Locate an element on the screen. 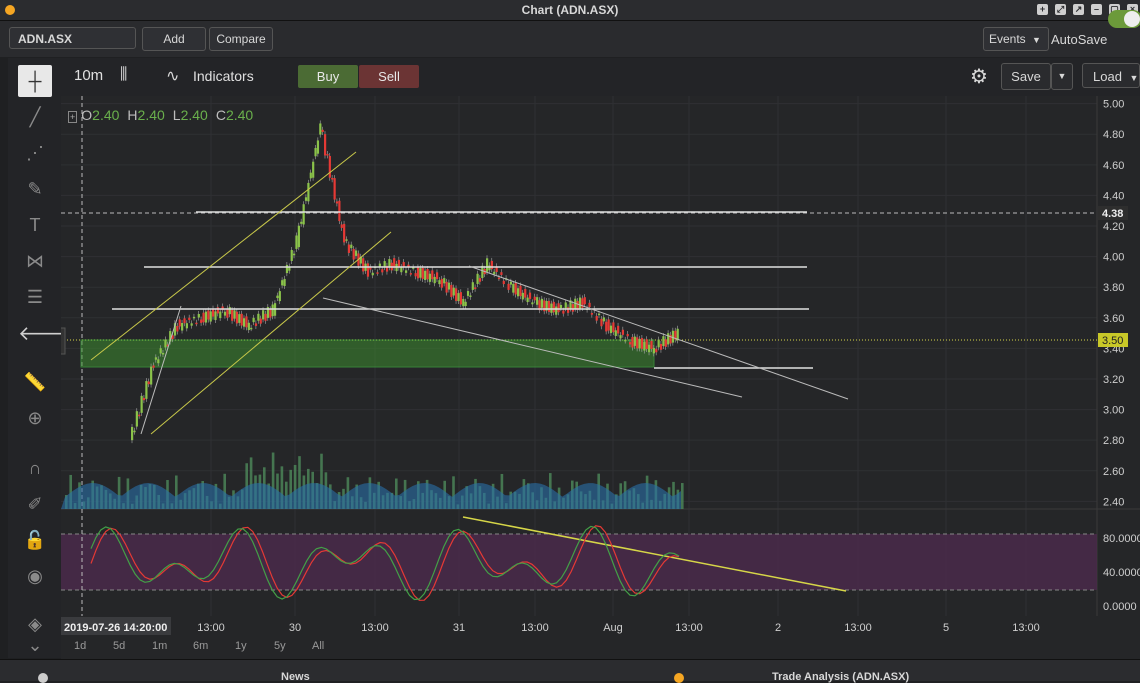 Image resolution: width=1140 pixels, height=683 pixels. range-5d: 5d is located at coordinates (119, 646).